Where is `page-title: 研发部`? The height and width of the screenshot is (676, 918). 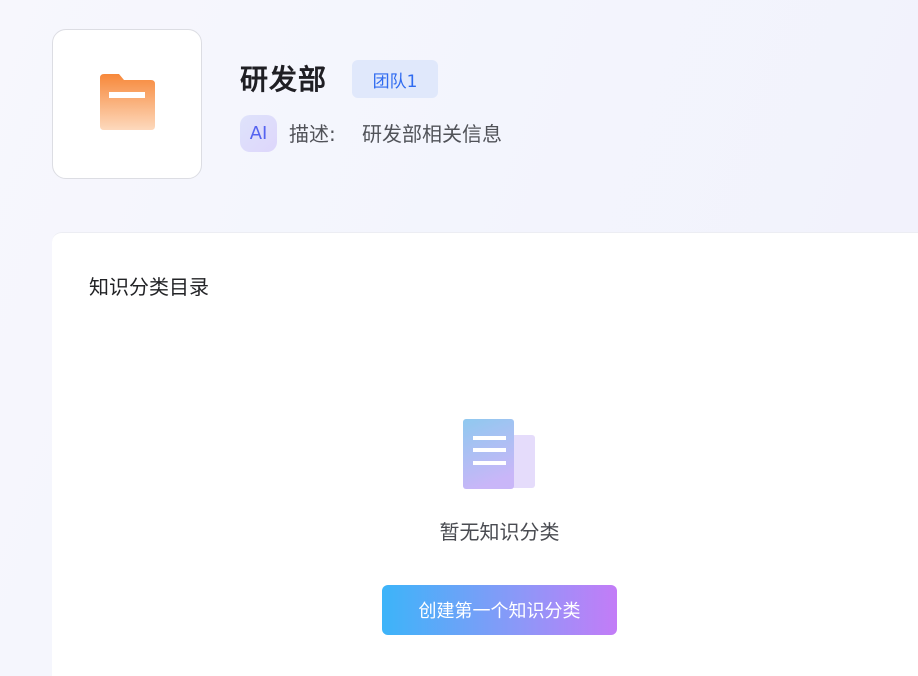 page-title: 研发部 is located at coordinates (284, 79).